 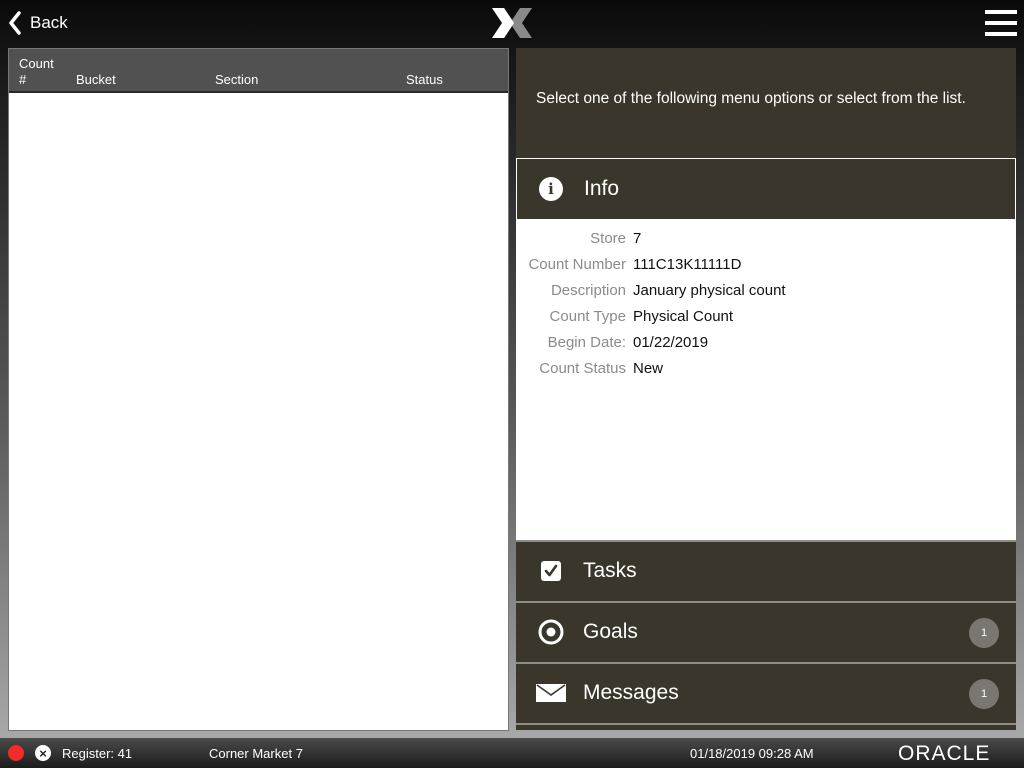 What do you see at coordinates (687, 264) in the screenshot?
I see `field-value: 111C13K11111D` at bounding box center [687, 264].